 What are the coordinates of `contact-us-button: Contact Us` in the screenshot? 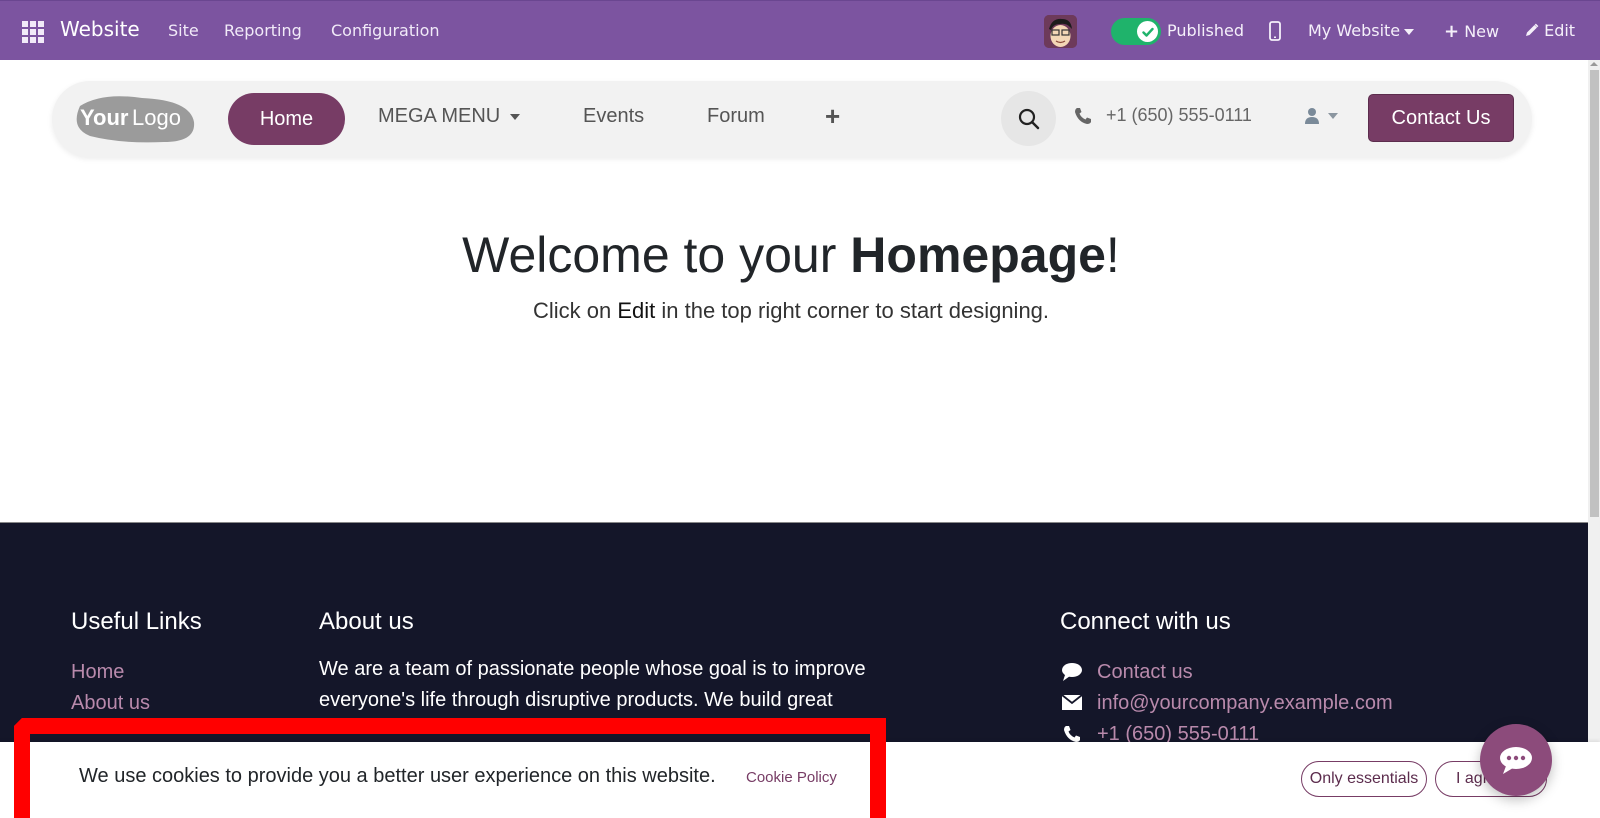 It's located at (1441, 118).